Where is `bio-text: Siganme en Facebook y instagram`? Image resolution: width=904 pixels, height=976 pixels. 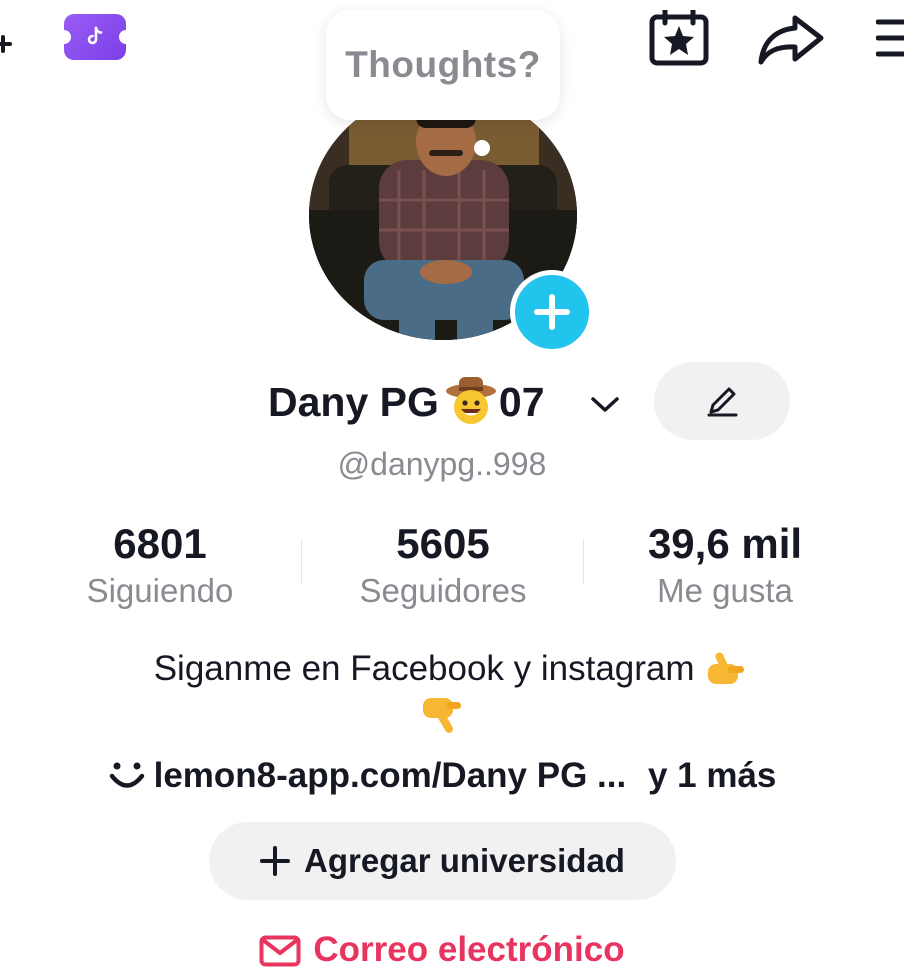
bio-text: Siganme en Facebook y instagram is located at coordinates (424, 668).